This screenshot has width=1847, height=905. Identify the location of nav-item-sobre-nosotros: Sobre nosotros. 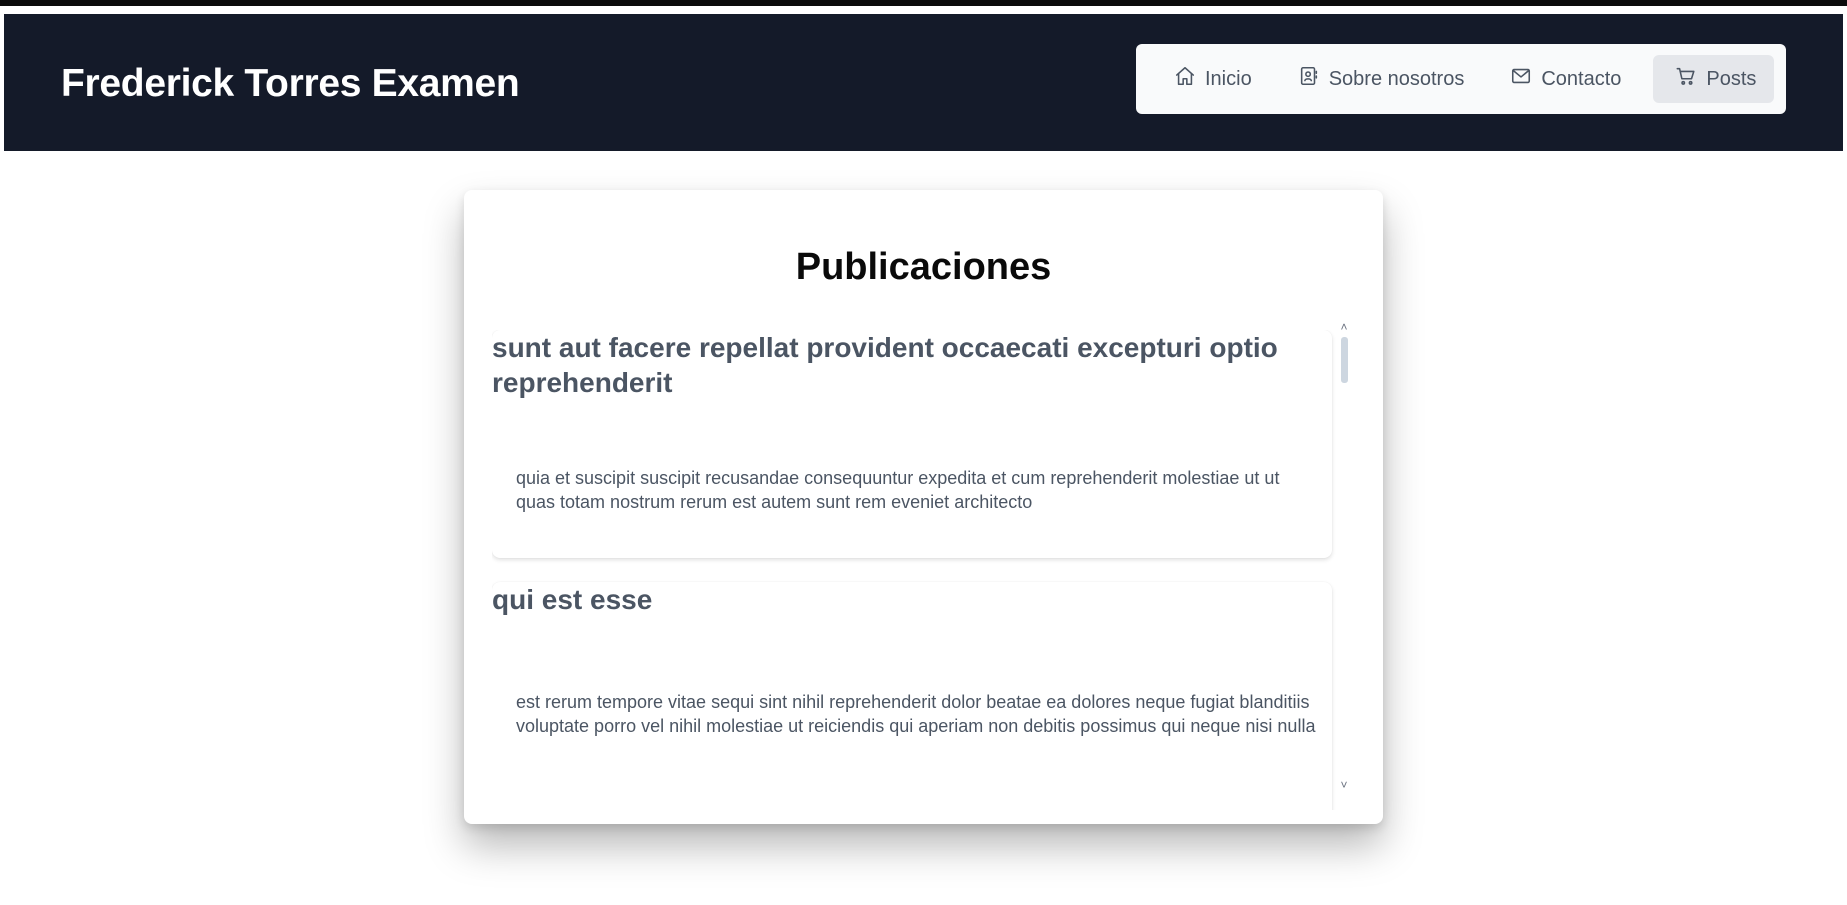
(1381, 79).